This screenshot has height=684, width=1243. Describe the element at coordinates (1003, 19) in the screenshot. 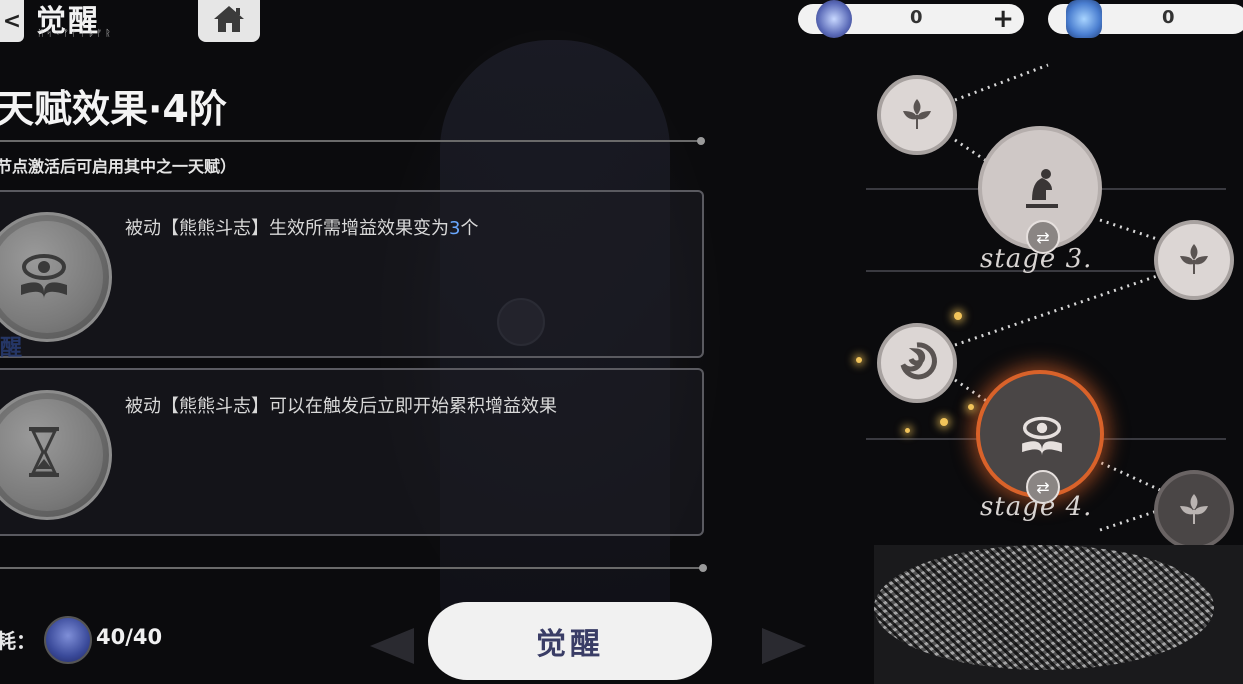

I see `add-token-button: +` at that location.